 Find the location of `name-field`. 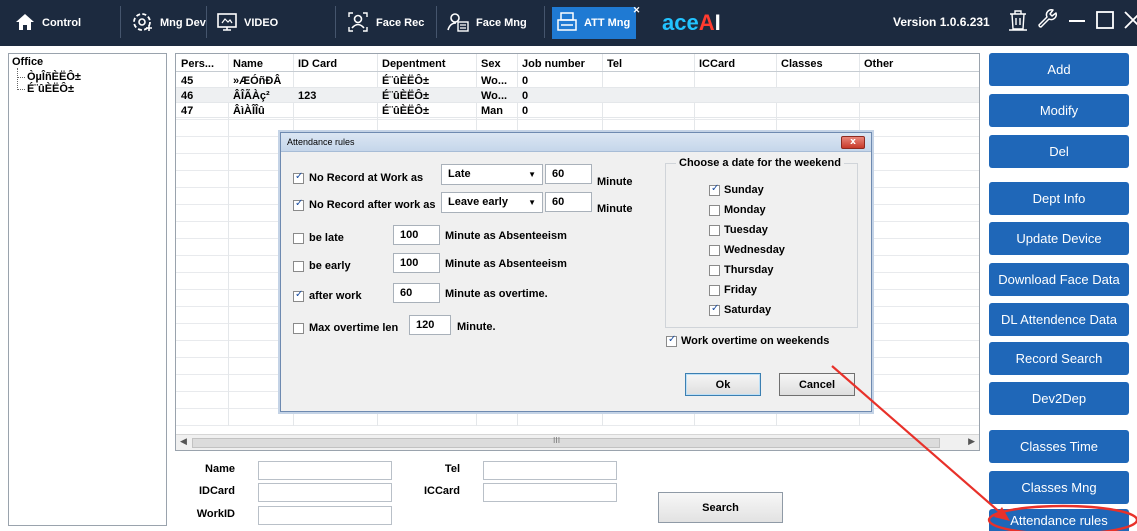

name-field is located at coordinates (325, 470).